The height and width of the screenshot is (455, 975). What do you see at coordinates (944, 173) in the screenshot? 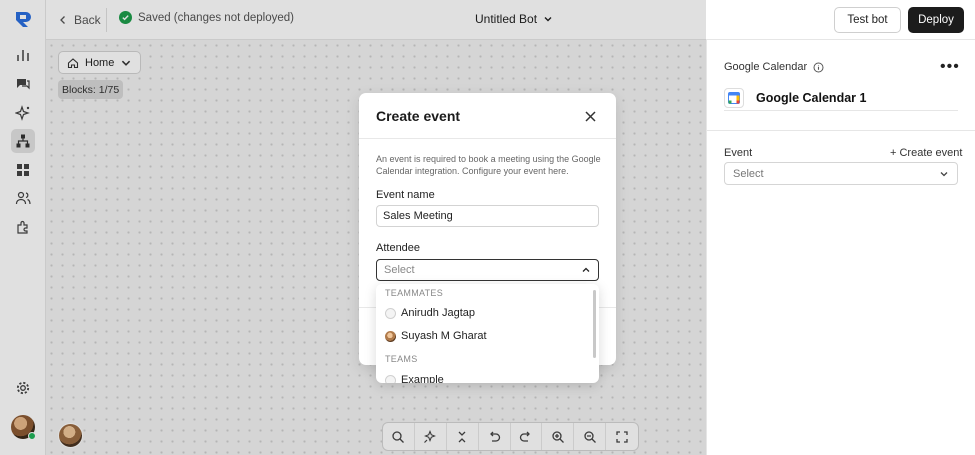
I see `chevron-down-icon` at bounding box center [944, 173].